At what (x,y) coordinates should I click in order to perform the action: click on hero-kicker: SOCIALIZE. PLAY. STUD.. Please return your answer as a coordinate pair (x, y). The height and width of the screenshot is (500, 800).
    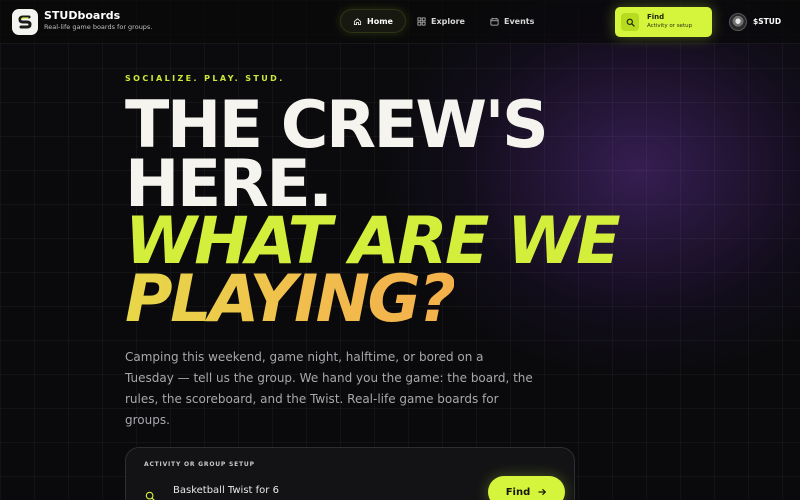
    Looking at the image, I should click on (205, 78).